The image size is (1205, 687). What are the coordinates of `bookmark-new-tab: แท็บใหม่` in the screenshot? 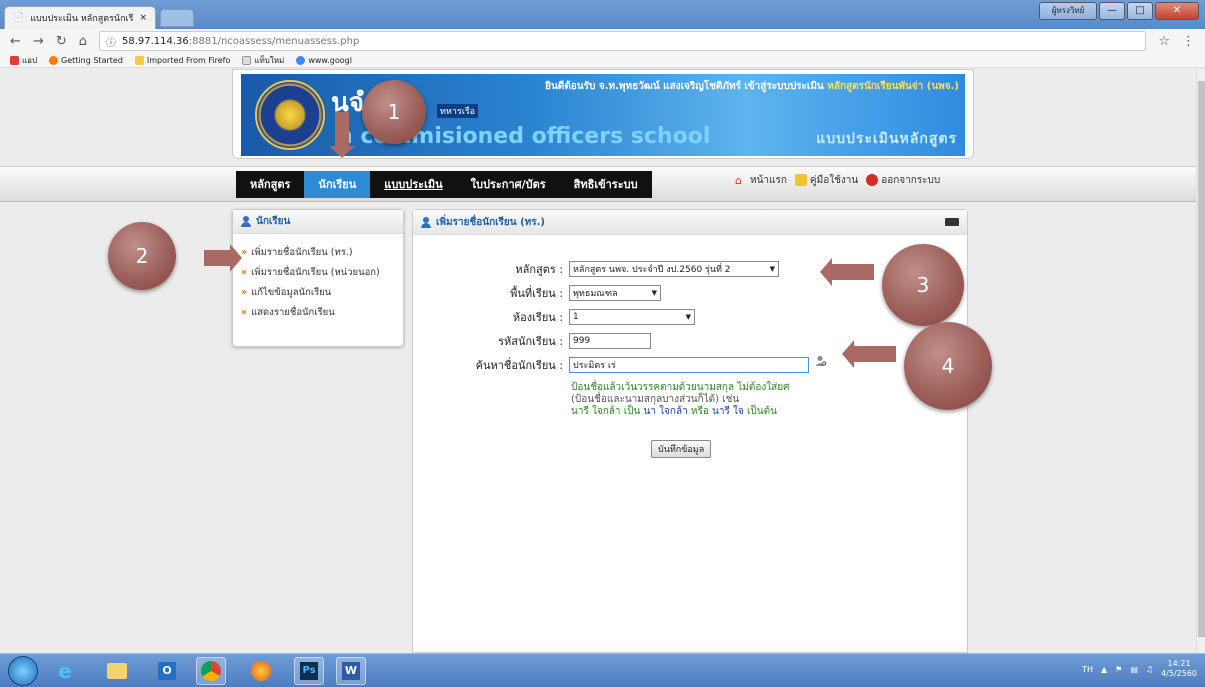 It's located at (263, 60).